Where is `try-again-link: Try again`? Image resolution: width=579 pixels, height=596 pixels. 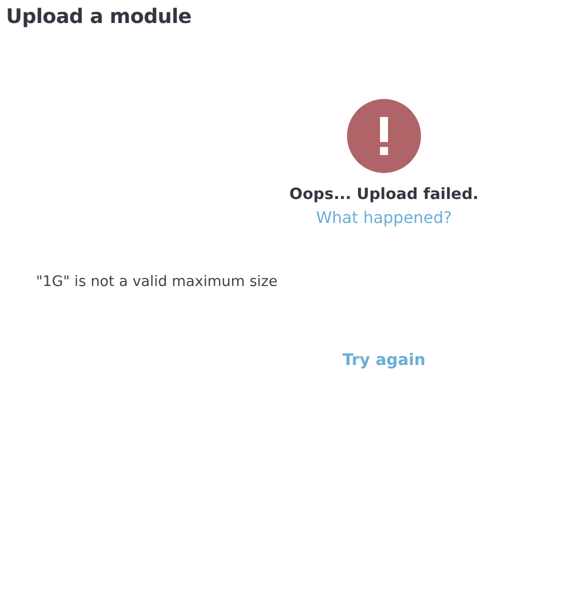 try-again-link: Try again is located at coordinates (384, 360).